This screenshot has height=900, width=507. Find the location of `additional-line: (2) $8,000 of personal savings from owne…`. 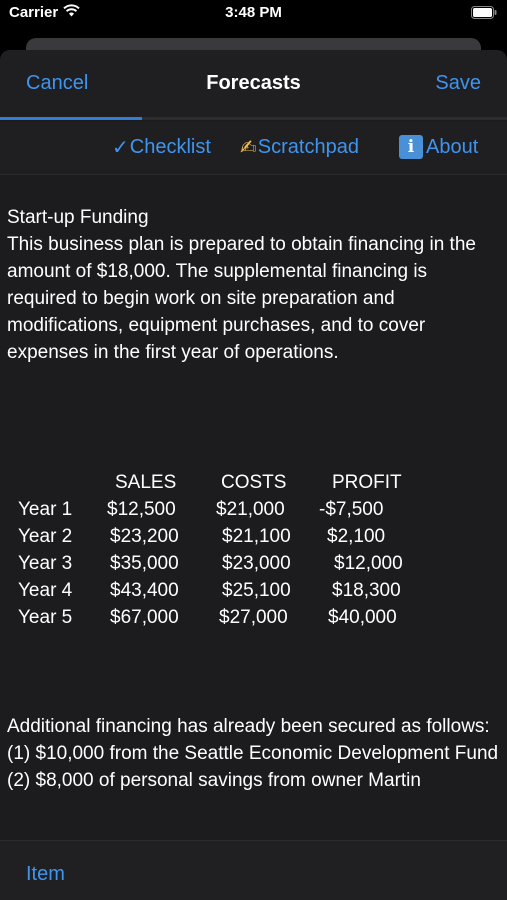

additional-line: (2) $8,000 of personal savings from owne… is located at coordinates (214, 780).